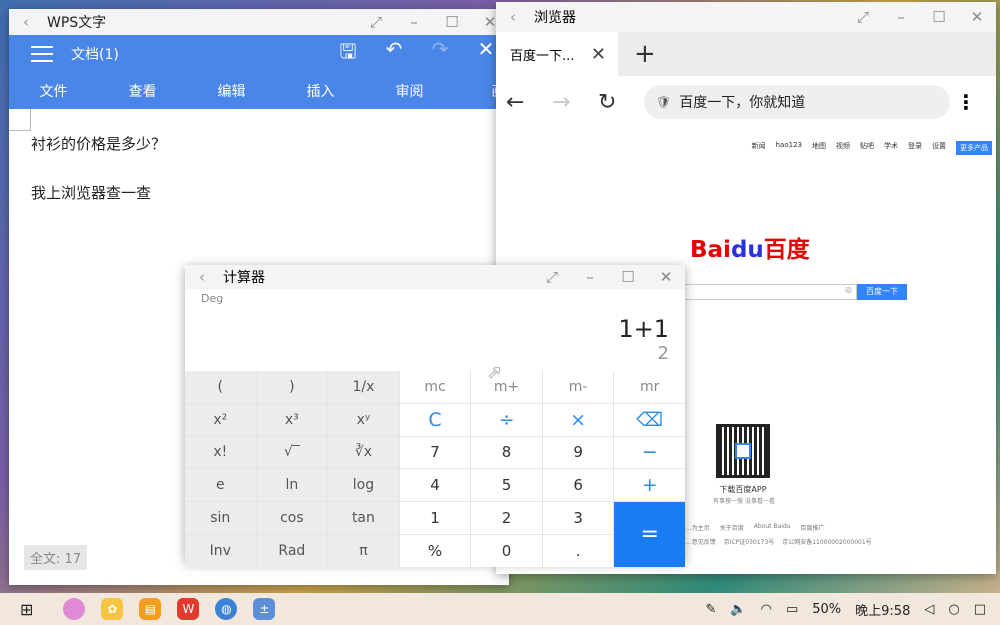  I want to click on pen-icon: ✎, so click(711, 609).